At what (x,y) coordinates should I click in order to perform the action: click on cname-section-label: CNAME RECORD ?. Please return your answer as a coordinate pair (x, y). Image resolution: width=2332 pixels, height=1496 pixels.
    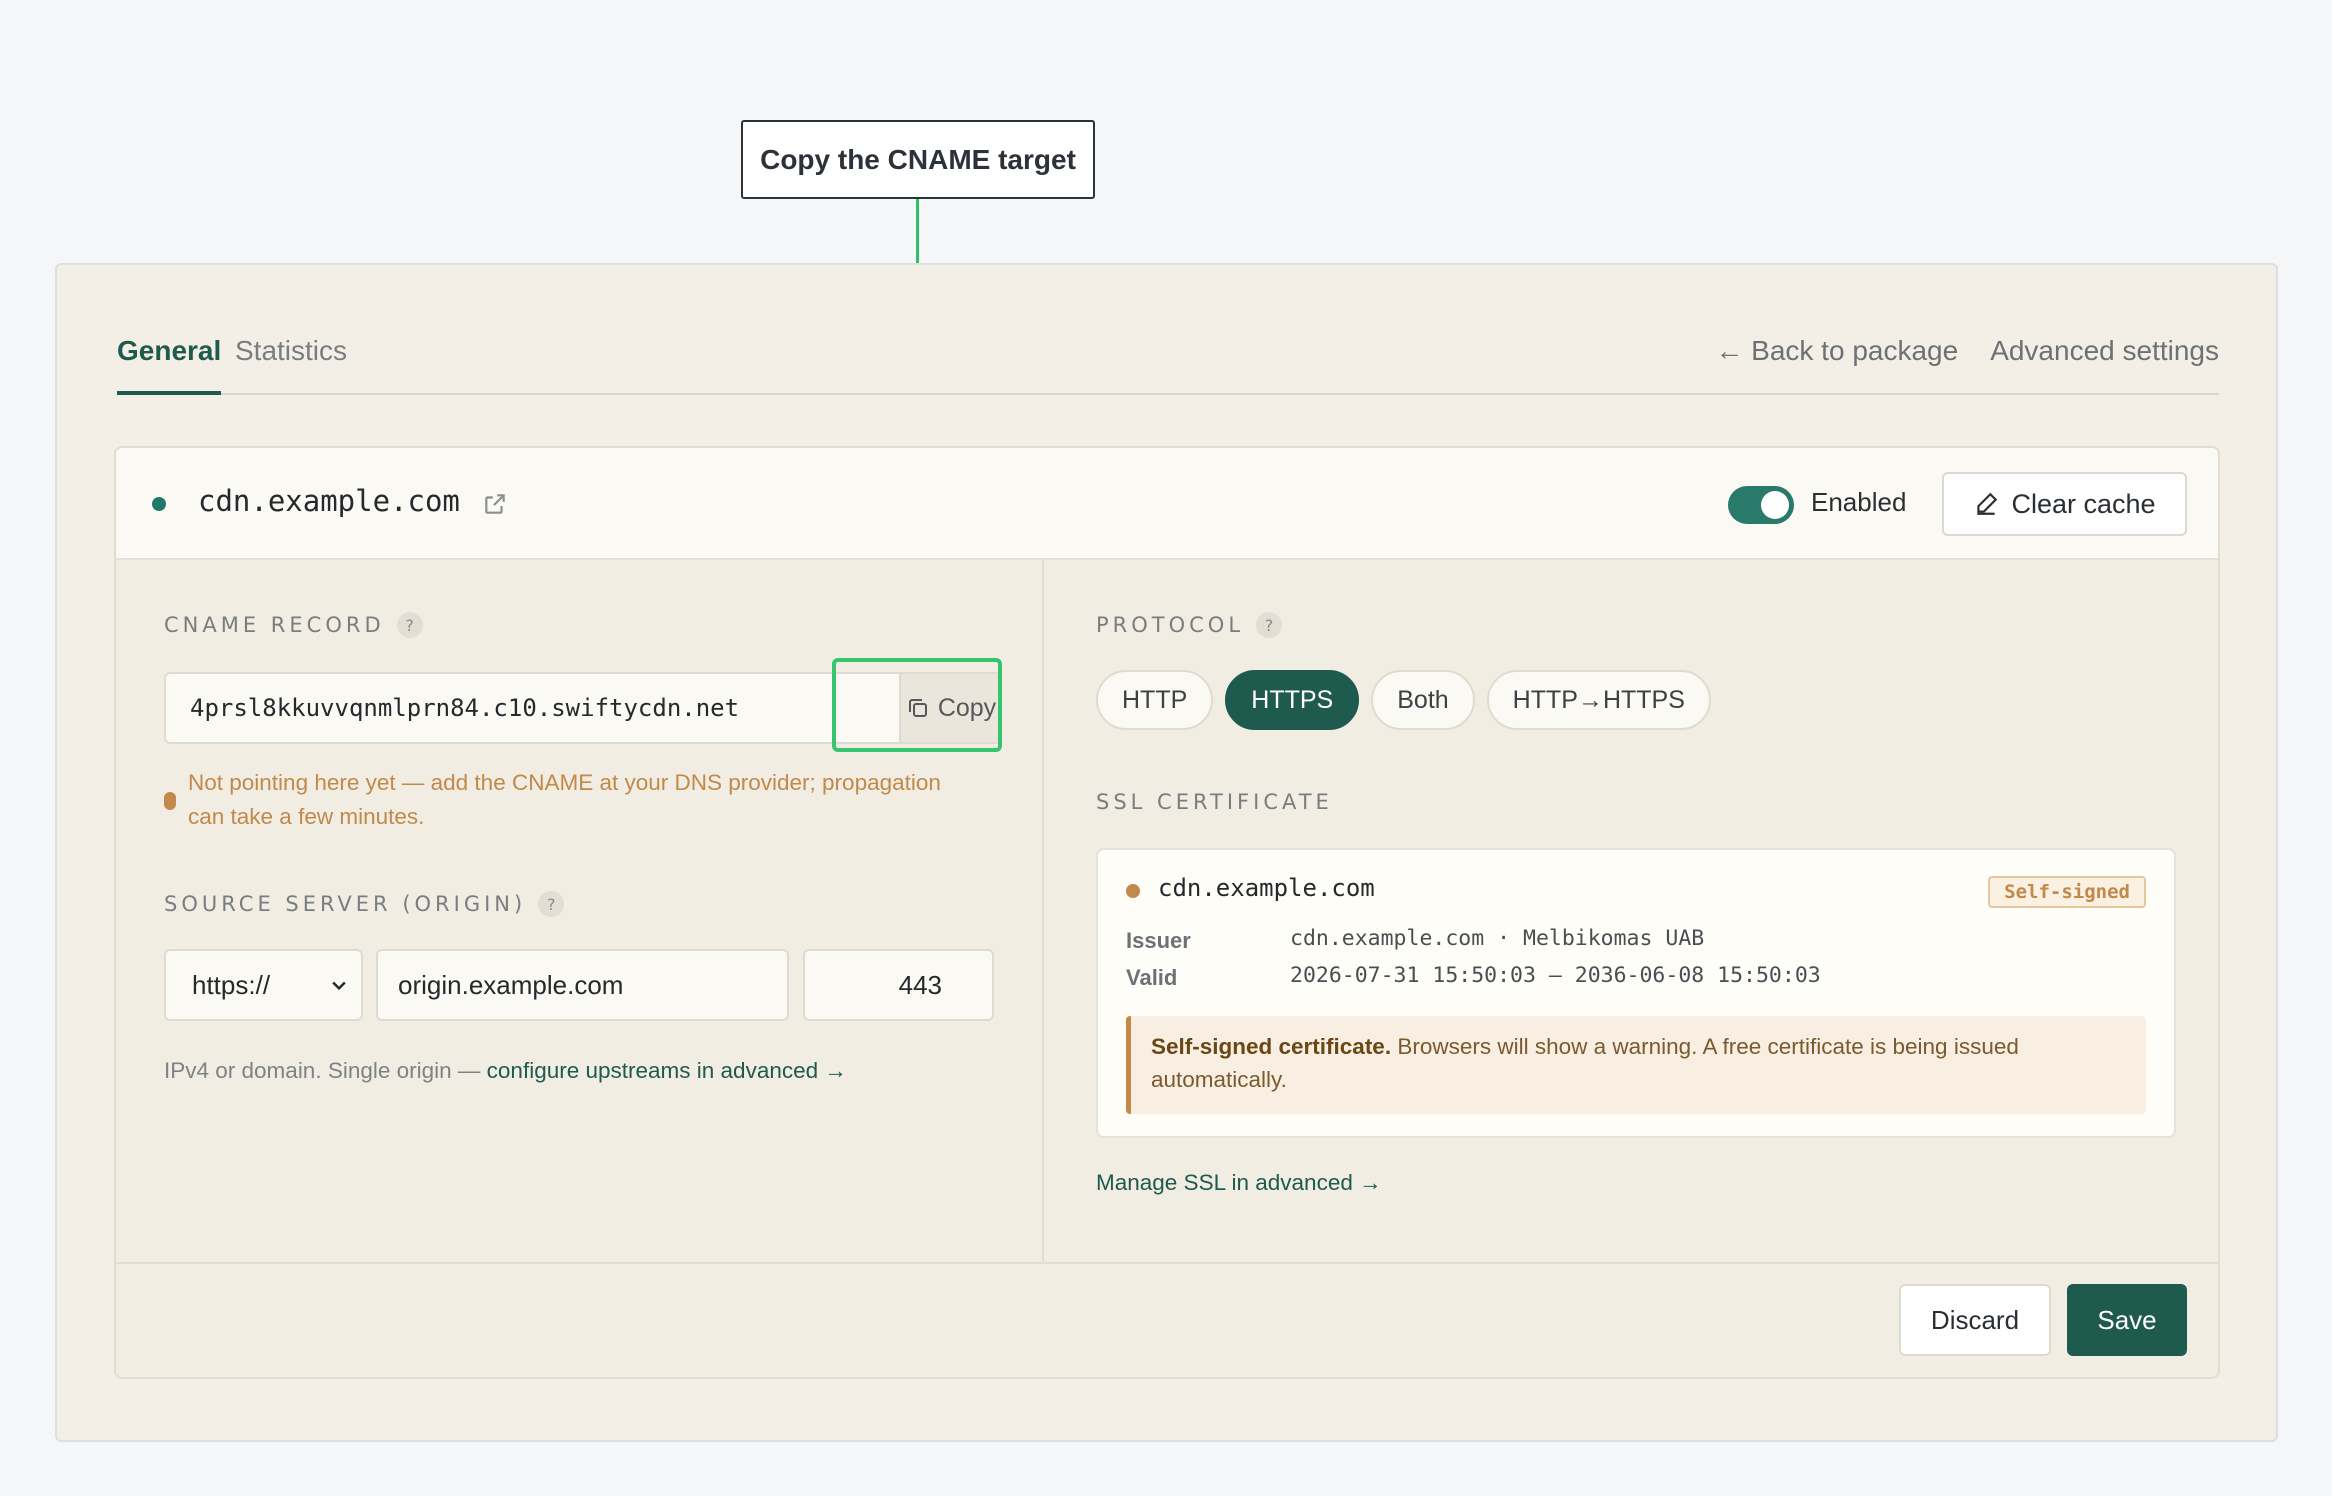
    Looking at the image, I should click on (293, 625).